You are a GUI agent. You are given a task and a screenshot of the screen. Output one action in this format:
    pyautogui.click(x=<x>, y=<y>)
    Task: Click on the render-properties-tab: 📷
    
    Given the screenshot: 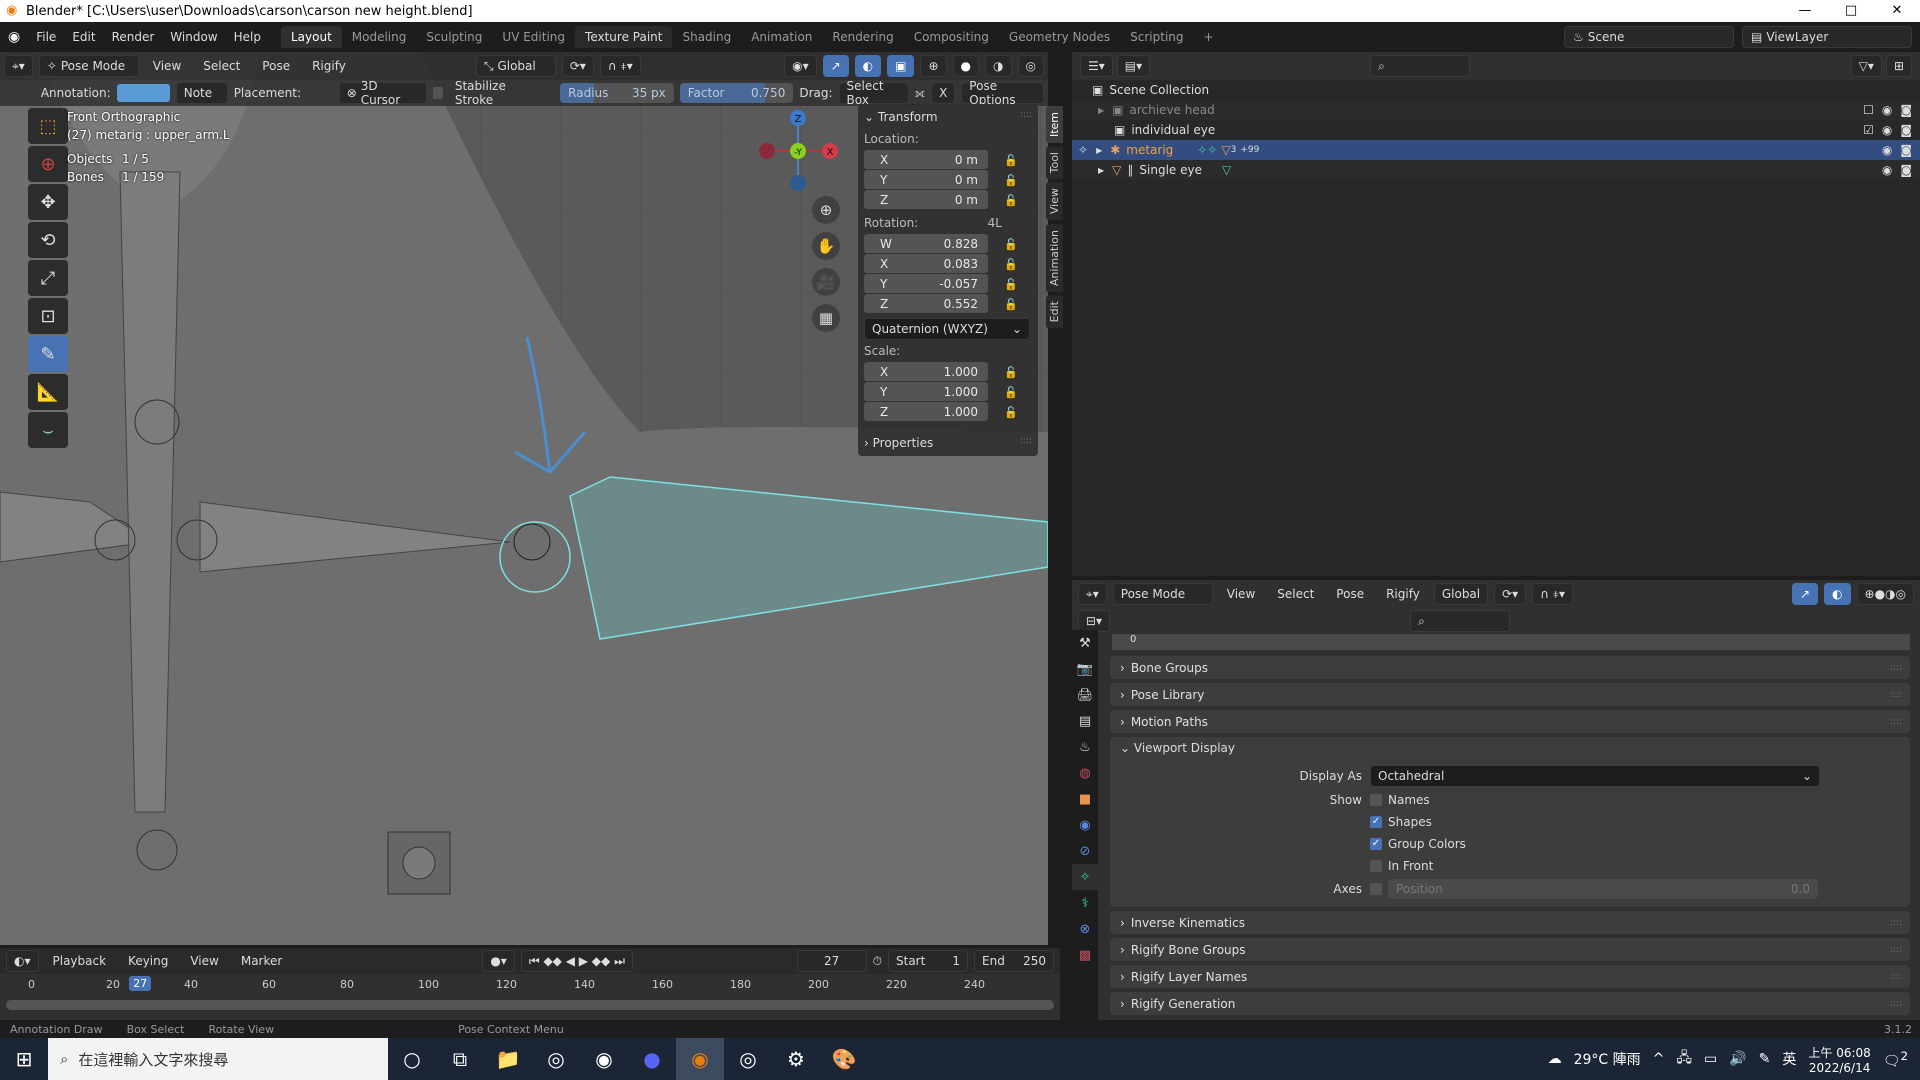 What is the action you would take?
    pyautogui.click(x=1085, y=669)
    